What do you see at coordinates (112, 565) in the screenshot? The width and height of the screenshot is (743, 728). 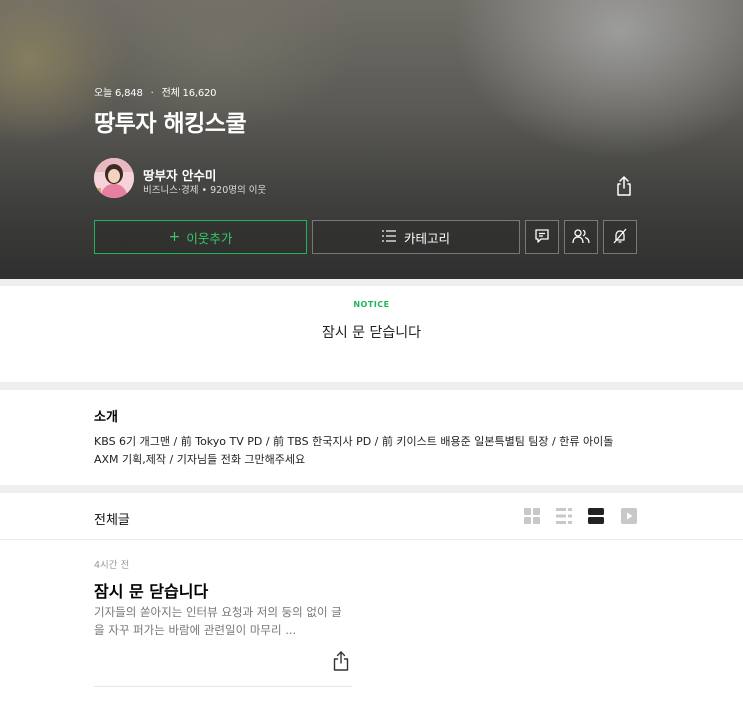 I see `post-time: 4시간 전` at bounding box center [112, 565].